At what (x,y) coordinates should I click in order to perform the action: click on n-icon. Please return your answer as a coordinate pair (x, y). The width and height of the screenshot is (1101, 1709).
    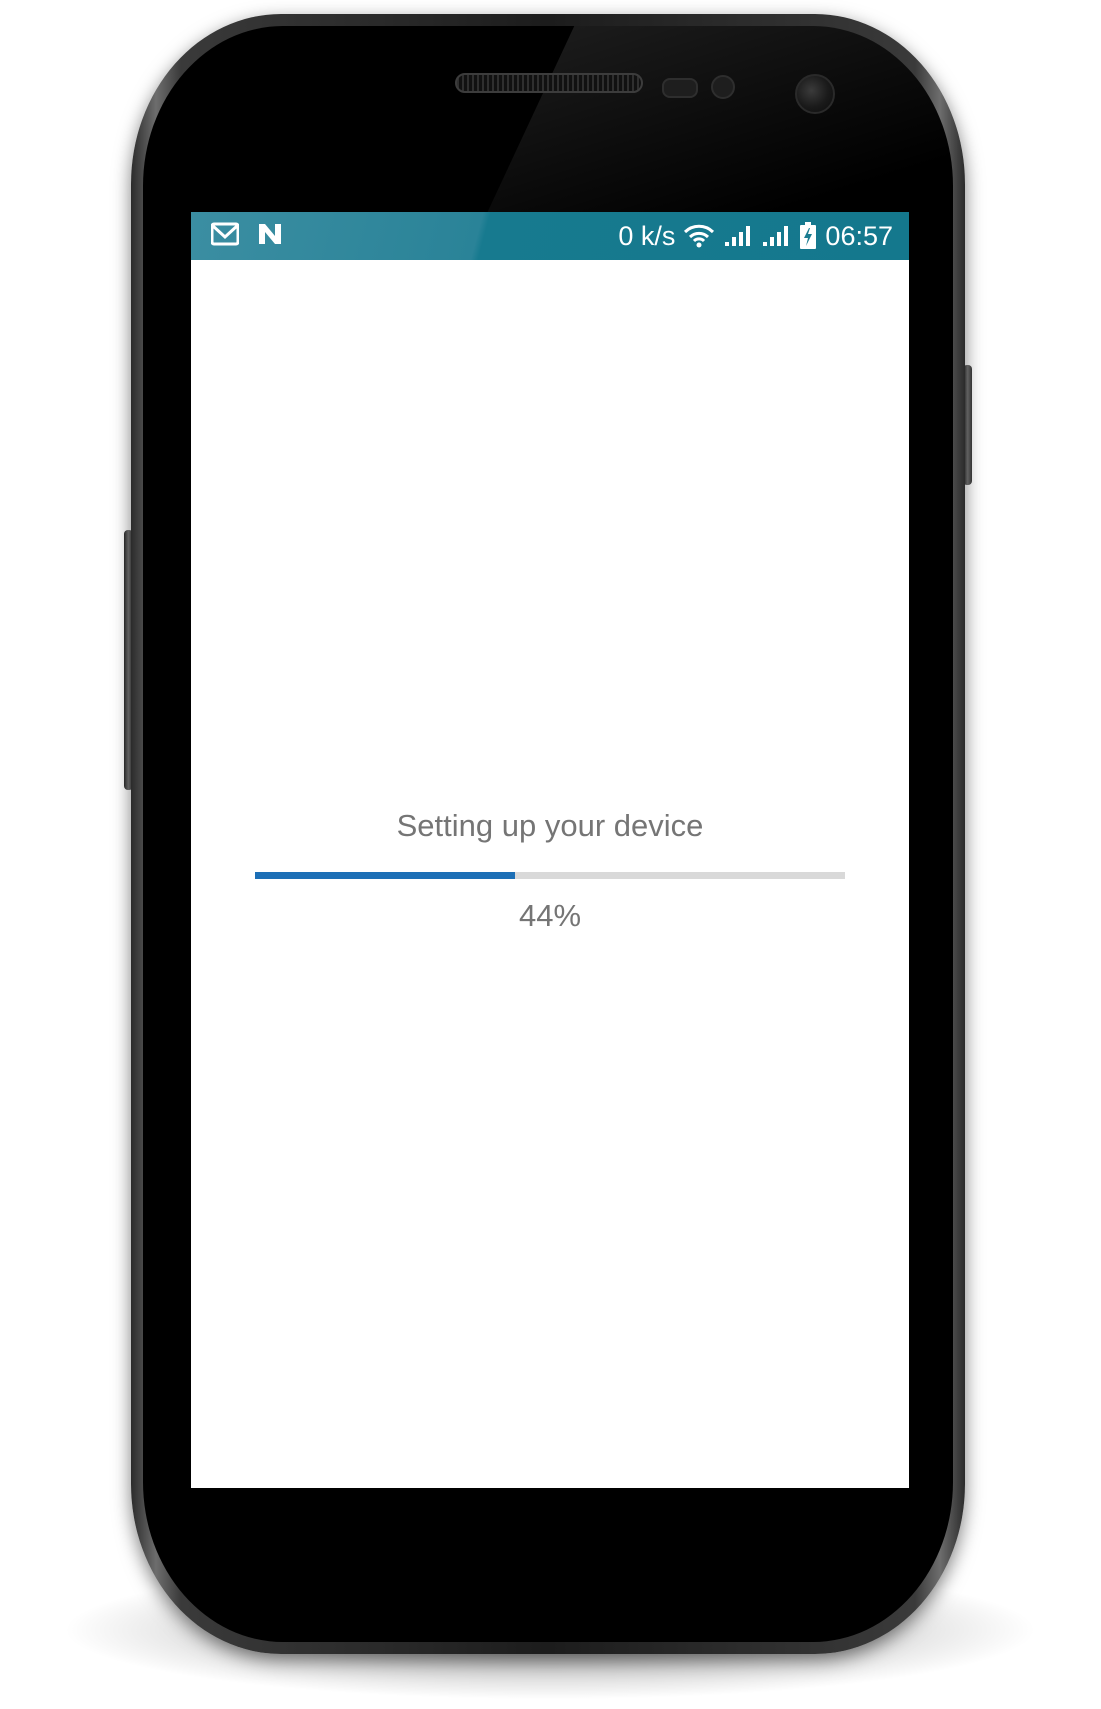
    Looking at the image, I should click on (270, 234).